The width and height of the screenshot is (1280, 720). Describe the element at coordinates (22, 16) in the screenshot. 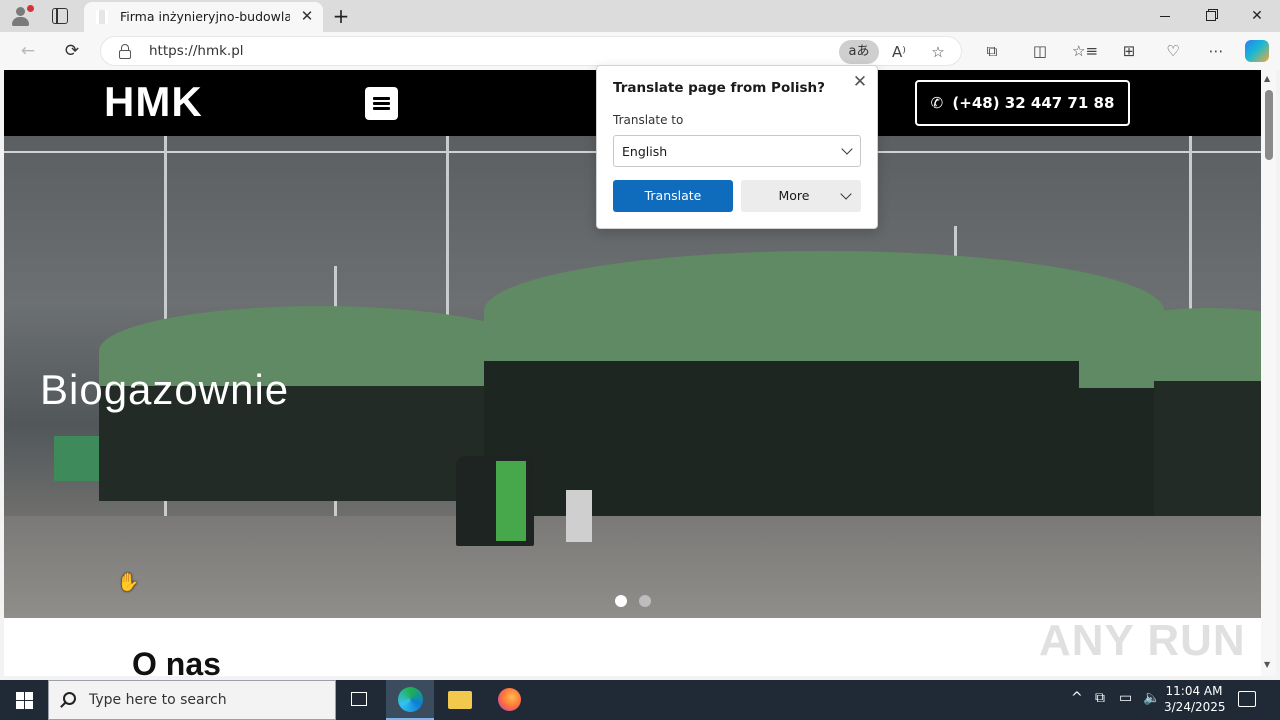

I see `profile-icon` at that location.